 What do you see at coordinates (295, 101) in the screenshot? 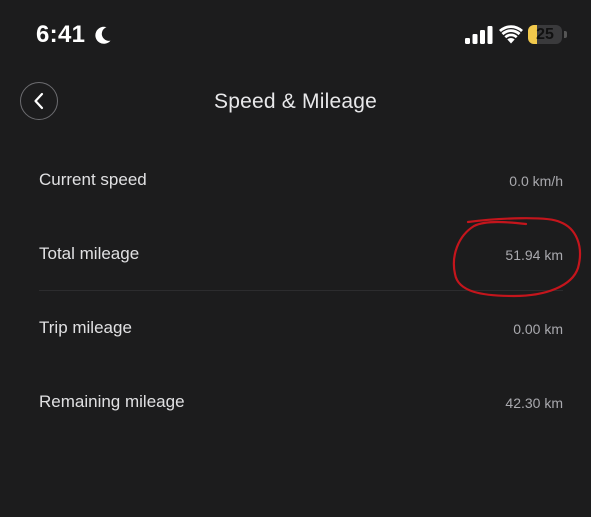
I see `page-title: Speed & Mileage` at bounding box center [295, 101].